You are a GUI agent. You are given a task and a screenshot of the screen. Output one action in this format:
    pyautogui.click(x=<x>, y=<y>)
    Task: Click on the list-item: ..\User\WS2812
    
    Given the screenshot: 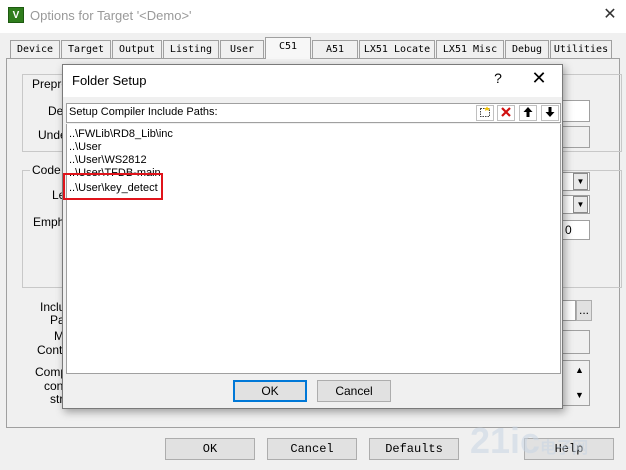 What is the action you would take?
    pyautogui.click(x=108, y=160)
    